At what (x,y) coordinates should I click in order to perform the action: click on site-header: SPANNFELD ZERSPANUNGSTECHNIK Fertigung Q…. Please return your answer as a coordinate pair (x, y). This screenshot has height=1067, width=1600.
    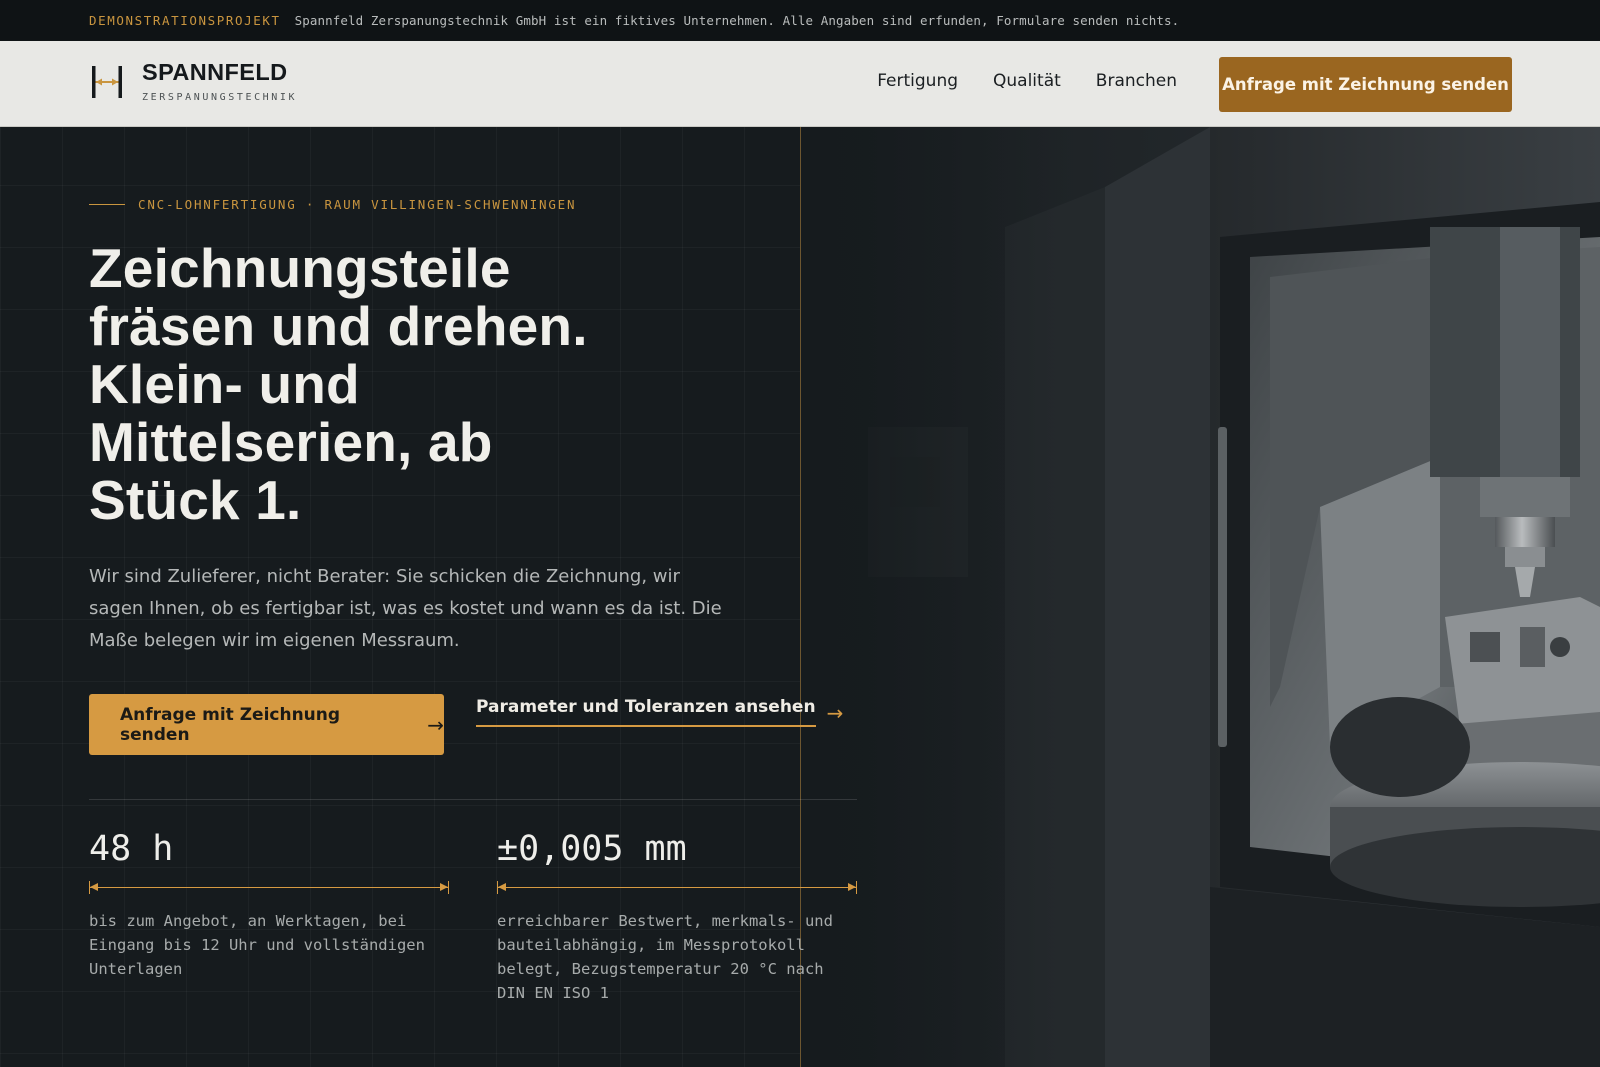
    Looking at the image, I should click on (800, 84).